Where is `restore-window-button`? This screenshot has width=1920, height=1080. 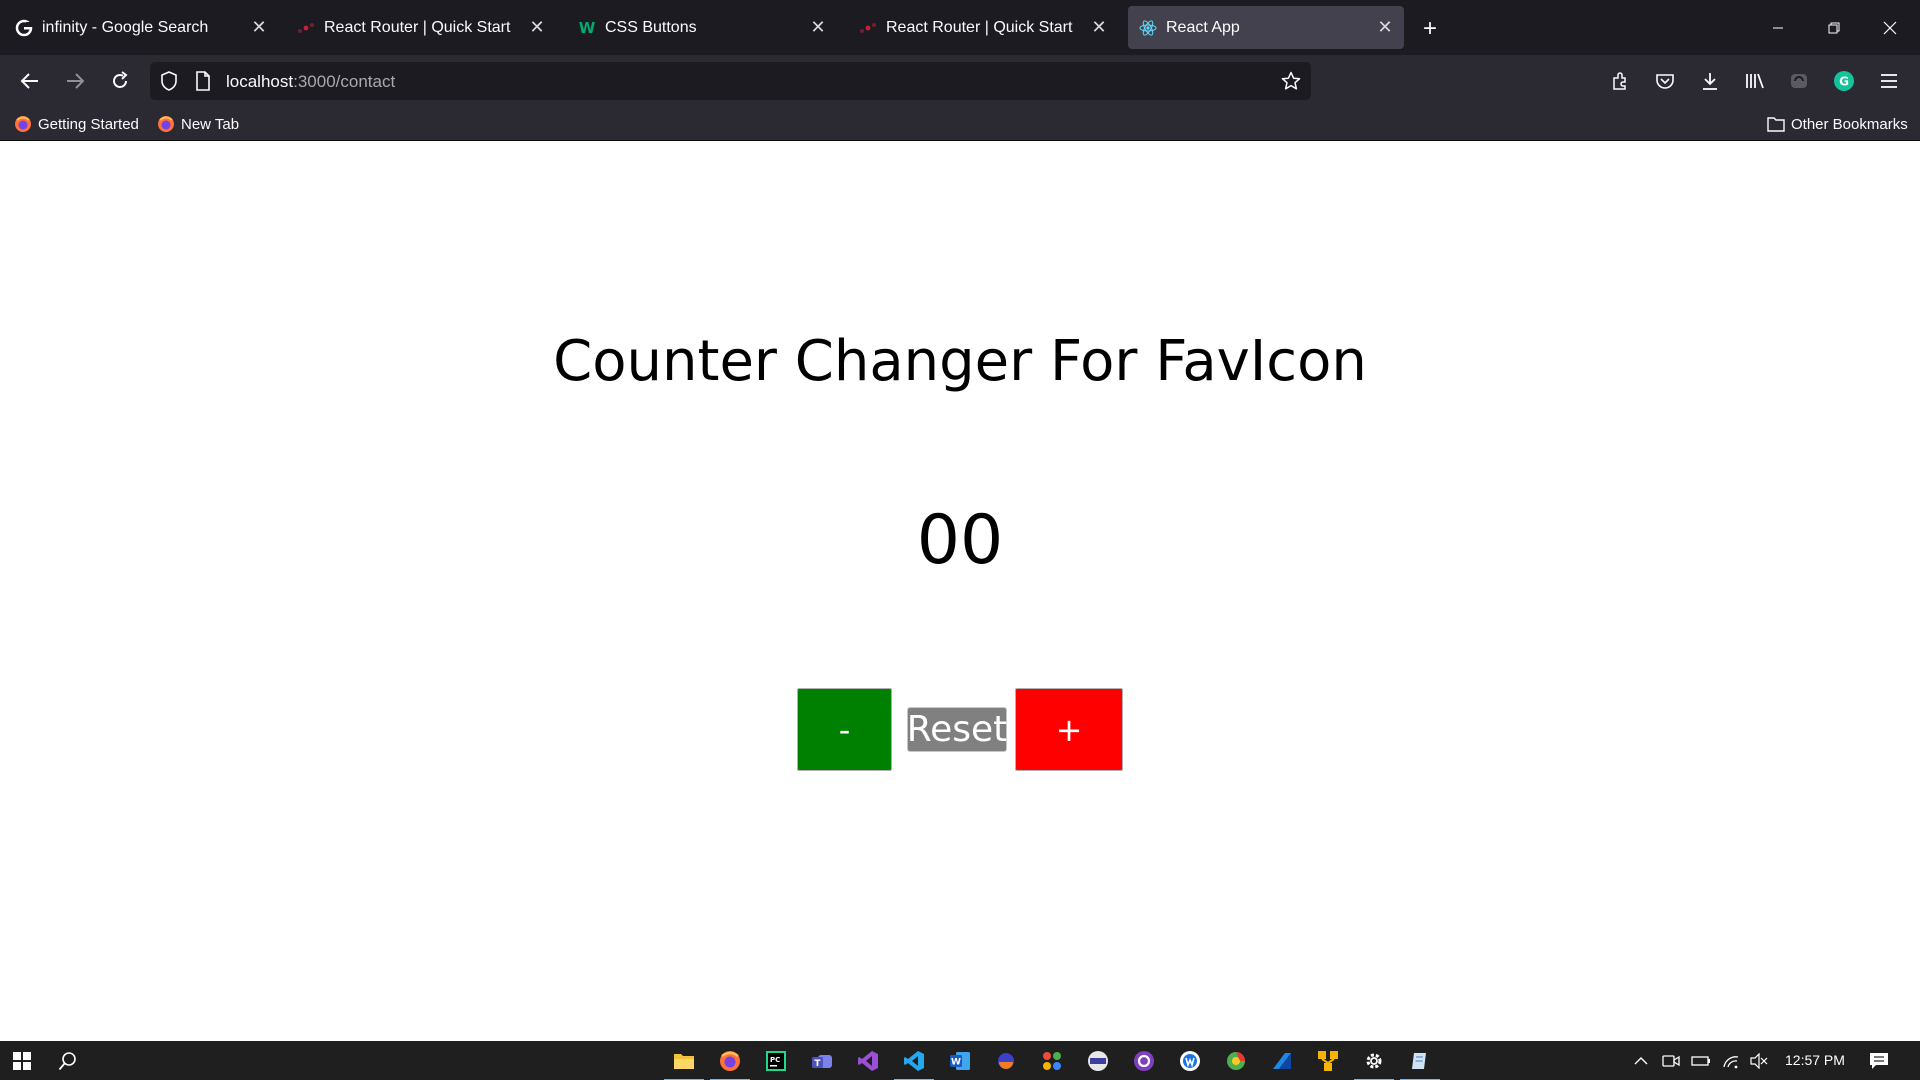
restore-window-button is located at coordinates (1834, 28).